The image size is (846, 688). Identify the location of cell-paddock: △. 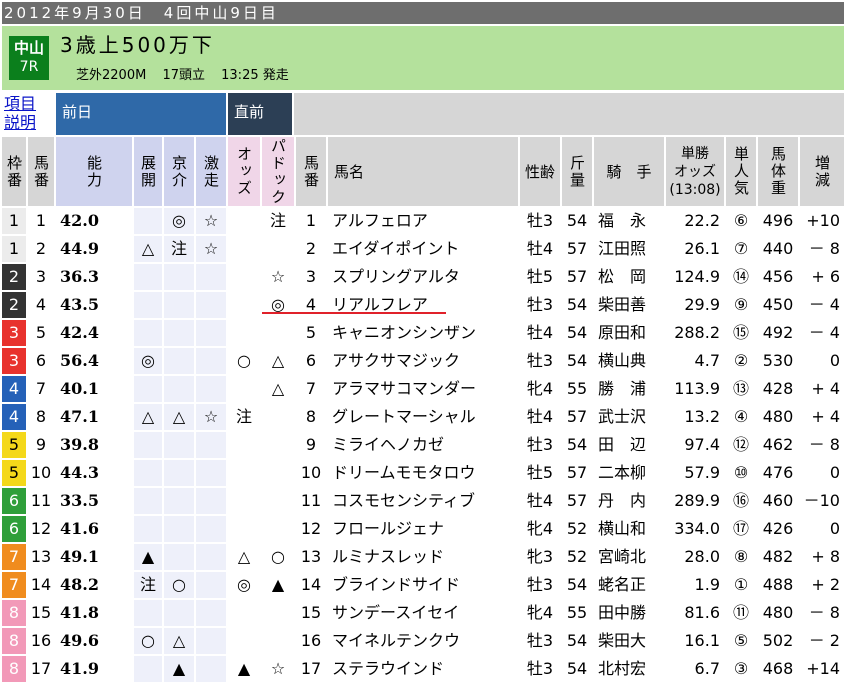
(278, 389).